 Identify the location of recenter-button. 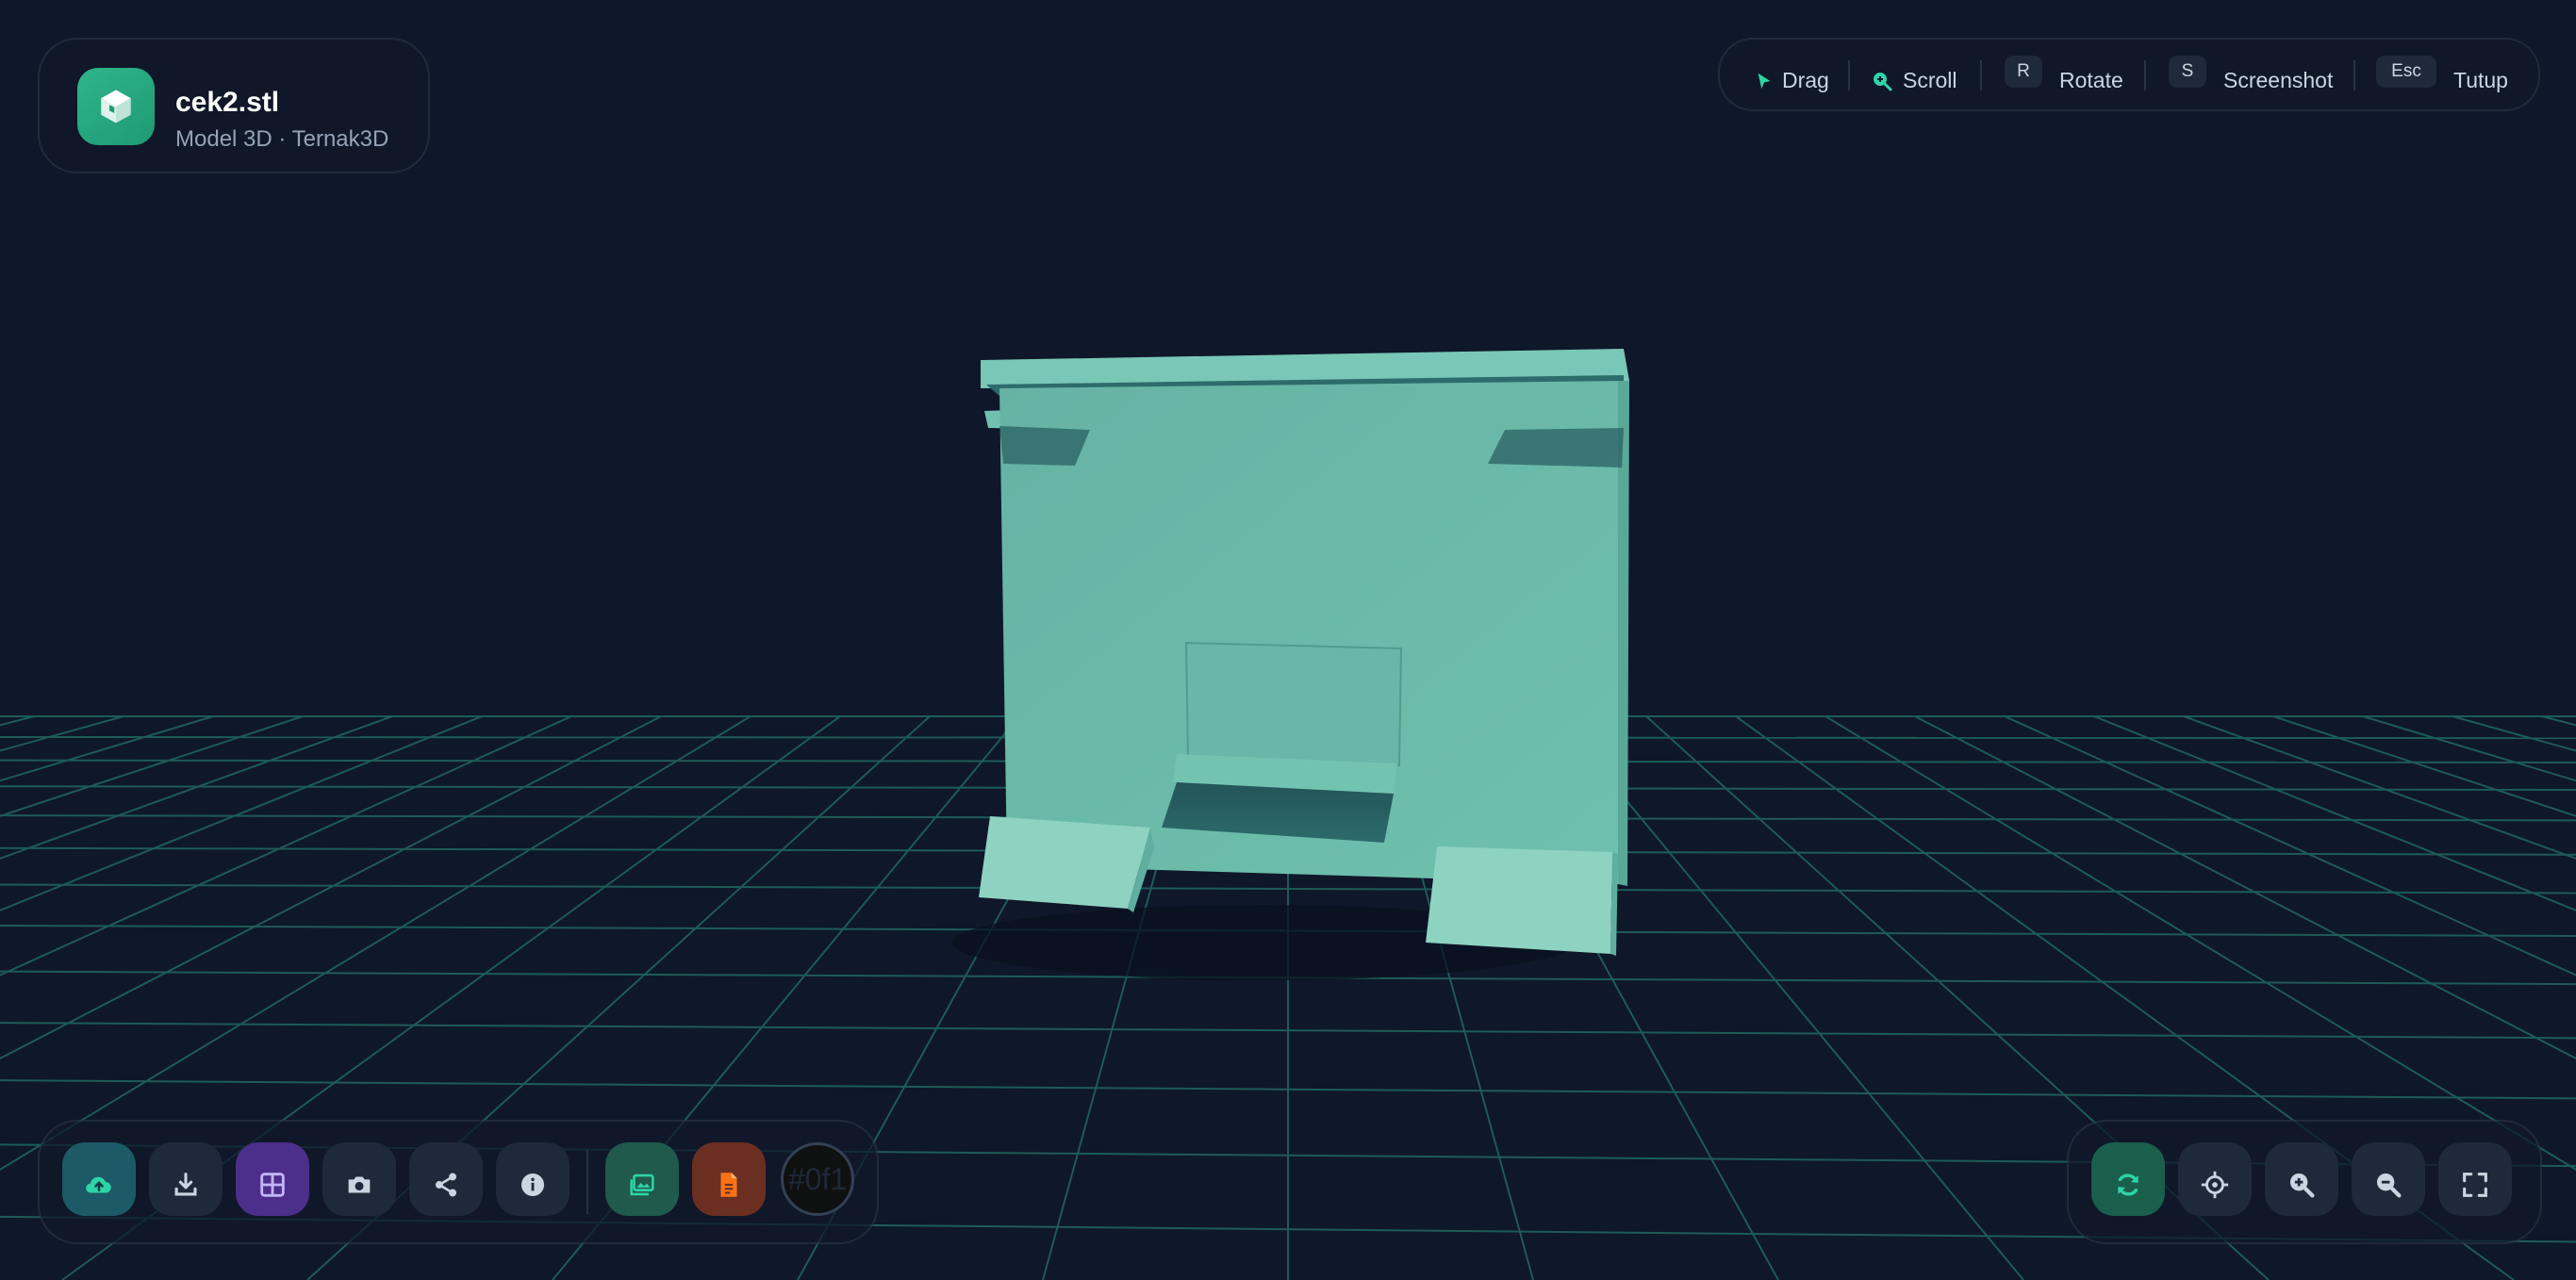
(2215, 1179).